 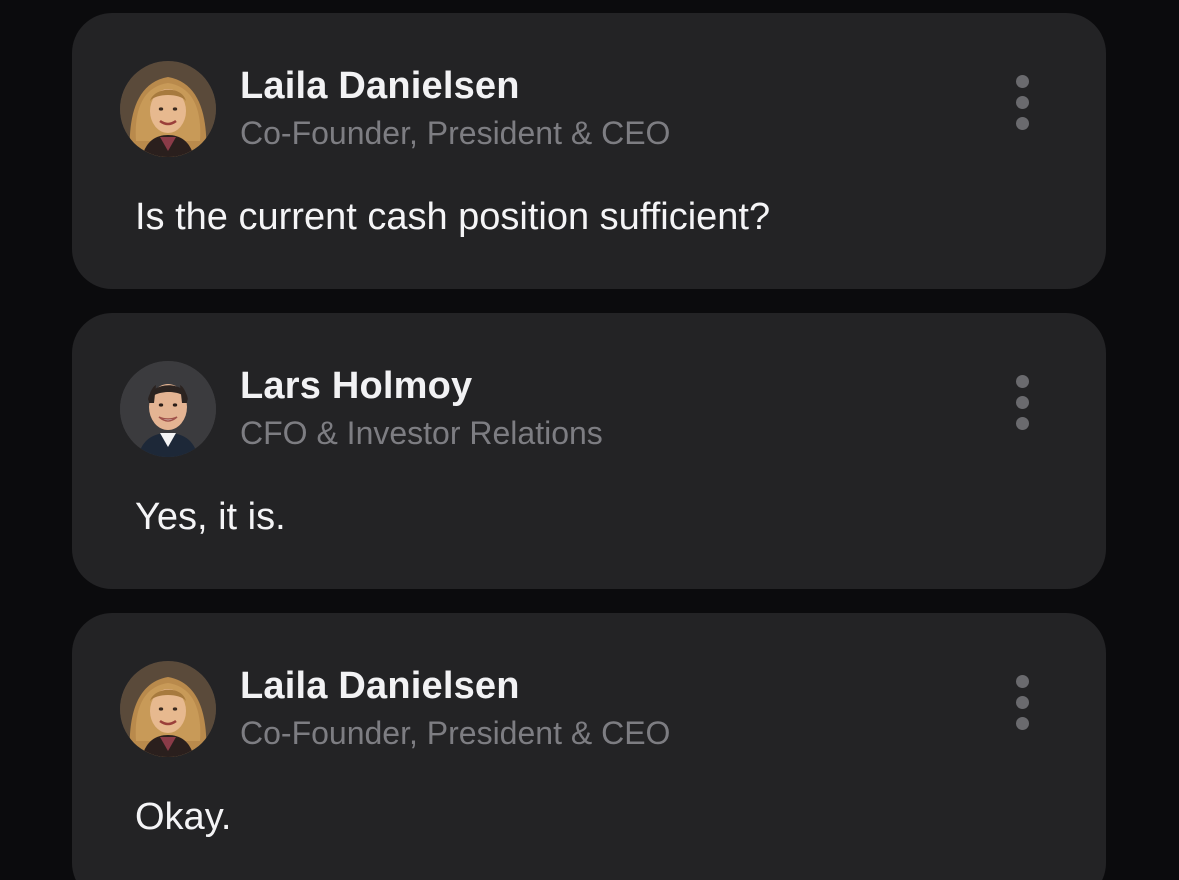 I want to click on message-text: Yes, it is., so click(x=210, y=517).